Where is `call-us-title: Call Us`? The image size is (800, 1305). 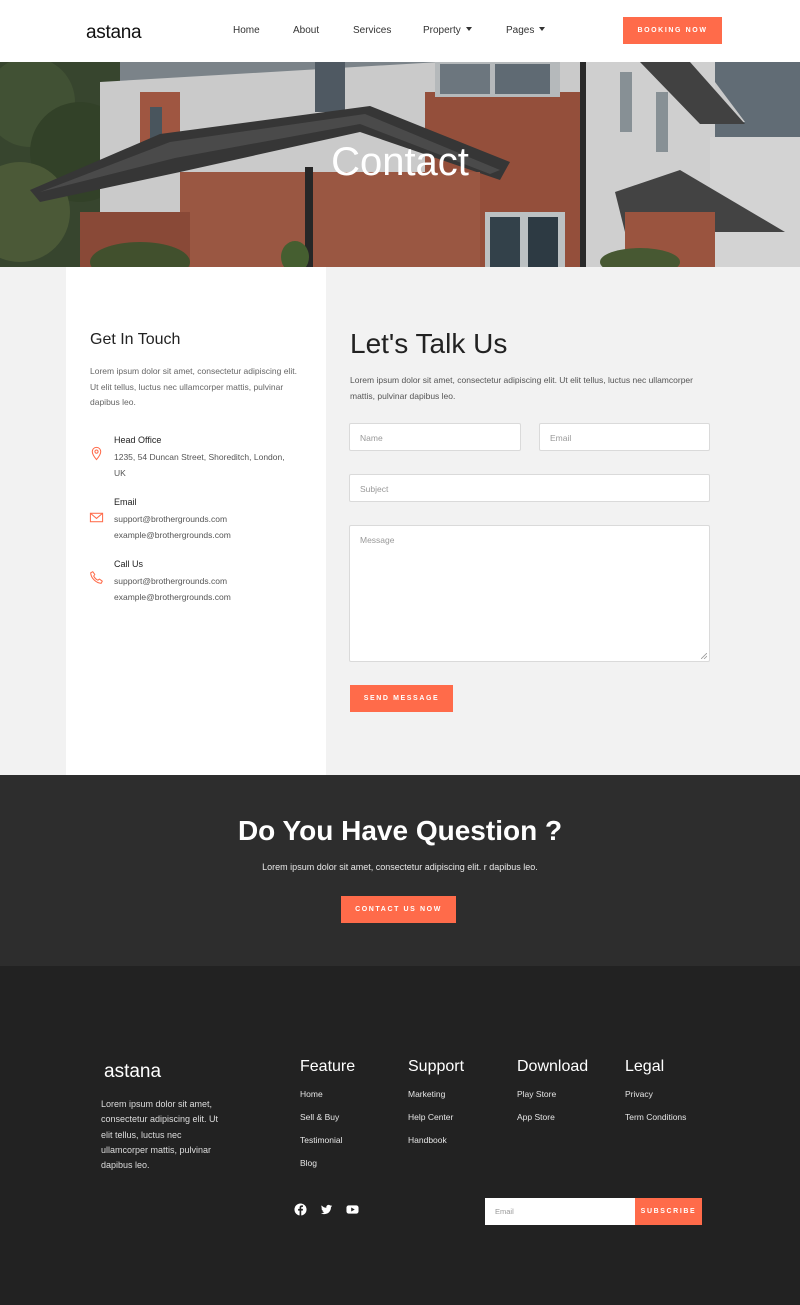
call-us-title: Call Us is located at coordinates (129, 564).